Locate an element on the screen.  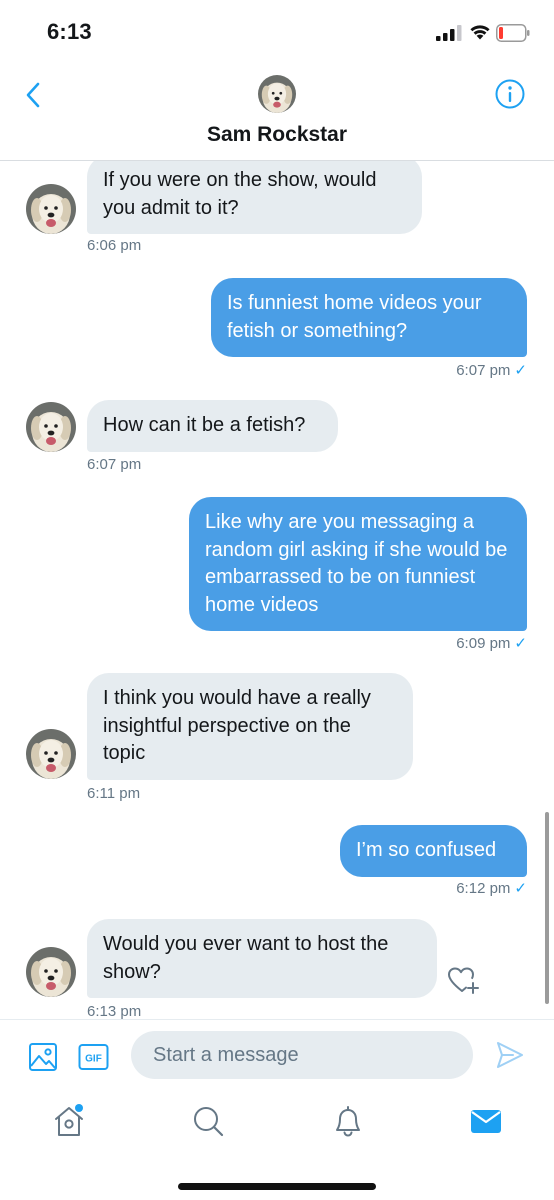
bottom-tab-bar is located at coordinates (277, 1144).